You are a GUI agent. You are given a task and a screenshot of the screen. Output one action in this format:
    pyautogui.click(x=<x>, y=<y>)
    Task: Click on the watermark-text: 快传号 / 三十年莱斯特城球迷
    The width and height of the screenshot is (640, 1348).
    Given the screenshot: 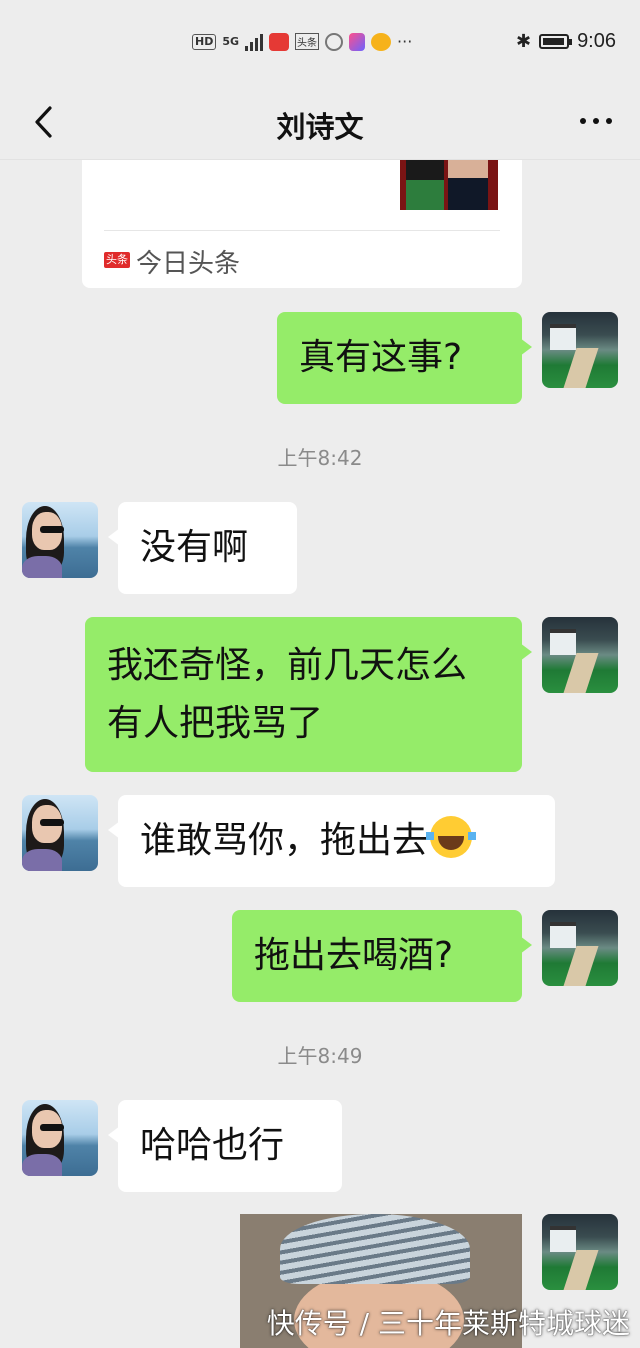 What is the action you would take?
    pyautogui.click(x=448, y=1323)
    